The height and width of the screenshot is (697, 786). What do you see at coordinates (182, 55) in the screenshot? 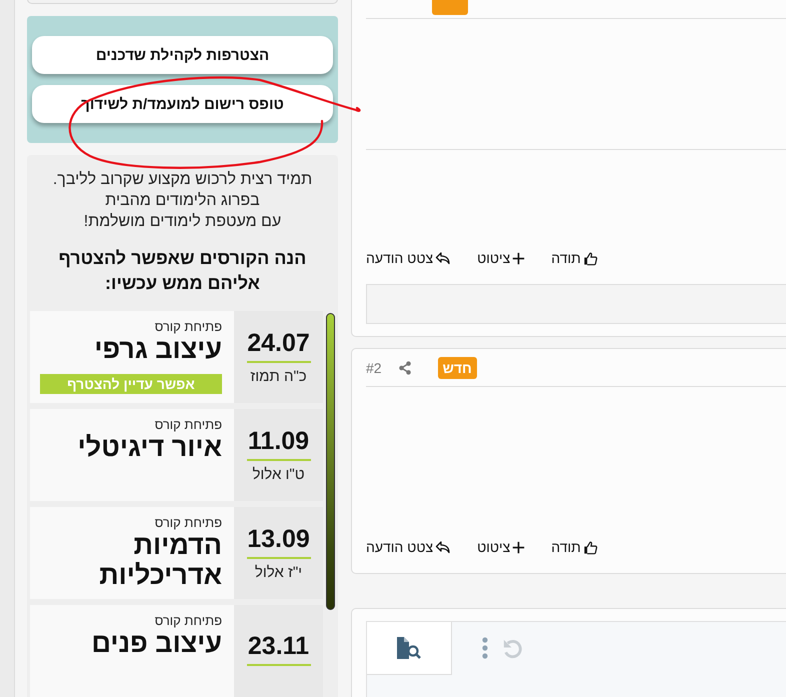
I see `link-button: הצטרפות לקהילת שדכנים` at bounding box center [182, 55].